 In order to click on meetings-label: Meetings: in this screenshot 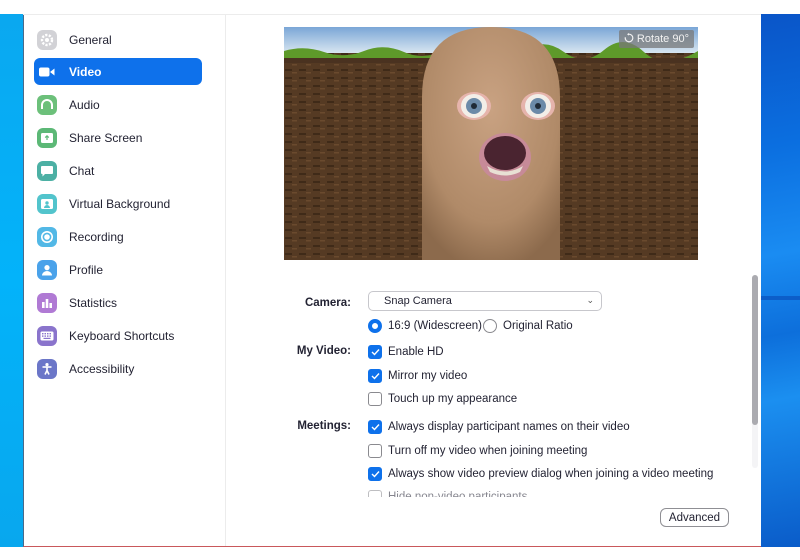, I will do `click(324, 426)`.